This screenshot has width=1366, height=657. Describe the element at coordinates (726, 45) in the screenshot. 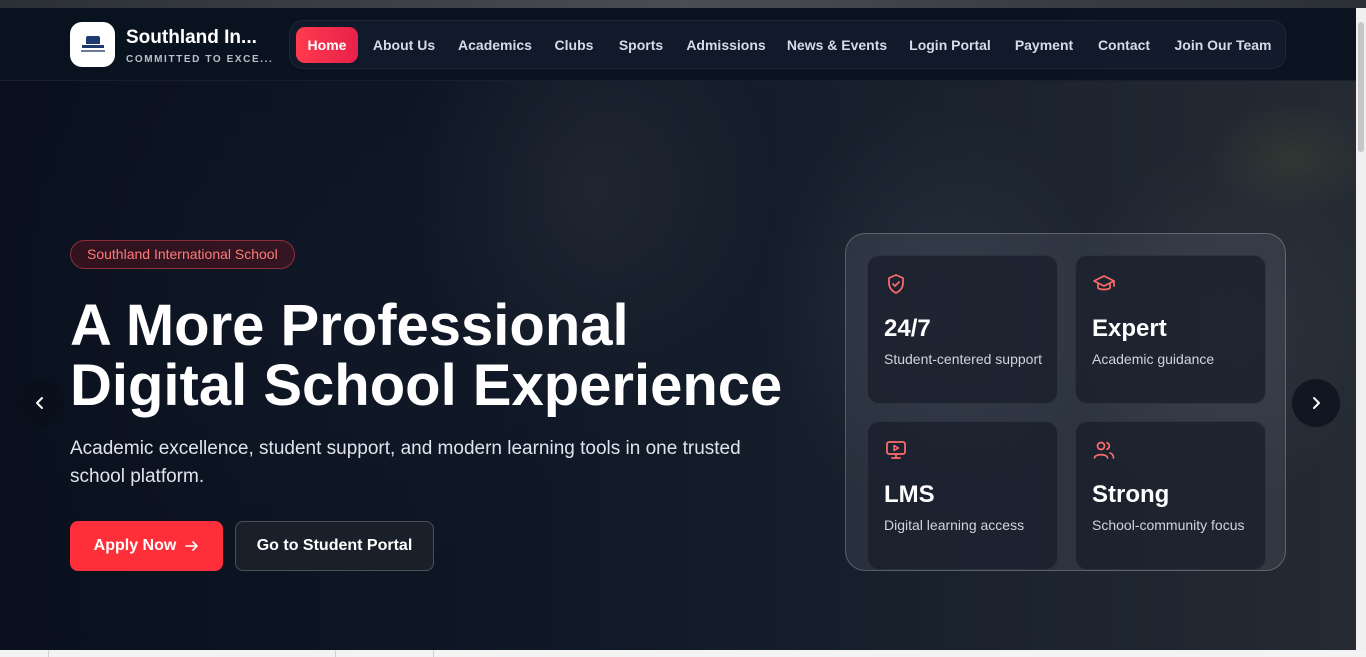

I see `nav-item-admissions: Admissions` at that location.